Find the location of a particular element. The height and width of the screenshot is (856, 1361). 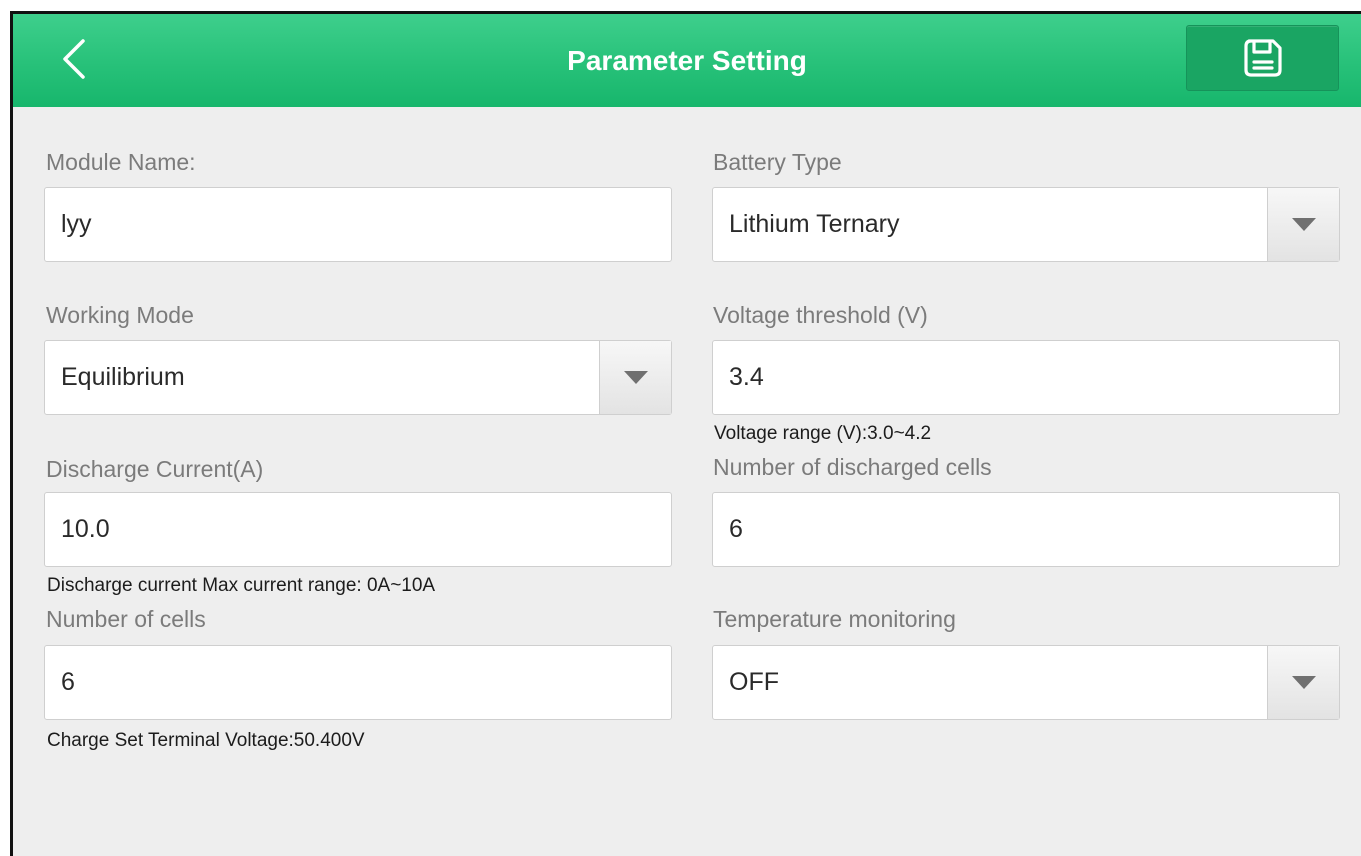

discharge-current-field is located at coordinates (358, 529).